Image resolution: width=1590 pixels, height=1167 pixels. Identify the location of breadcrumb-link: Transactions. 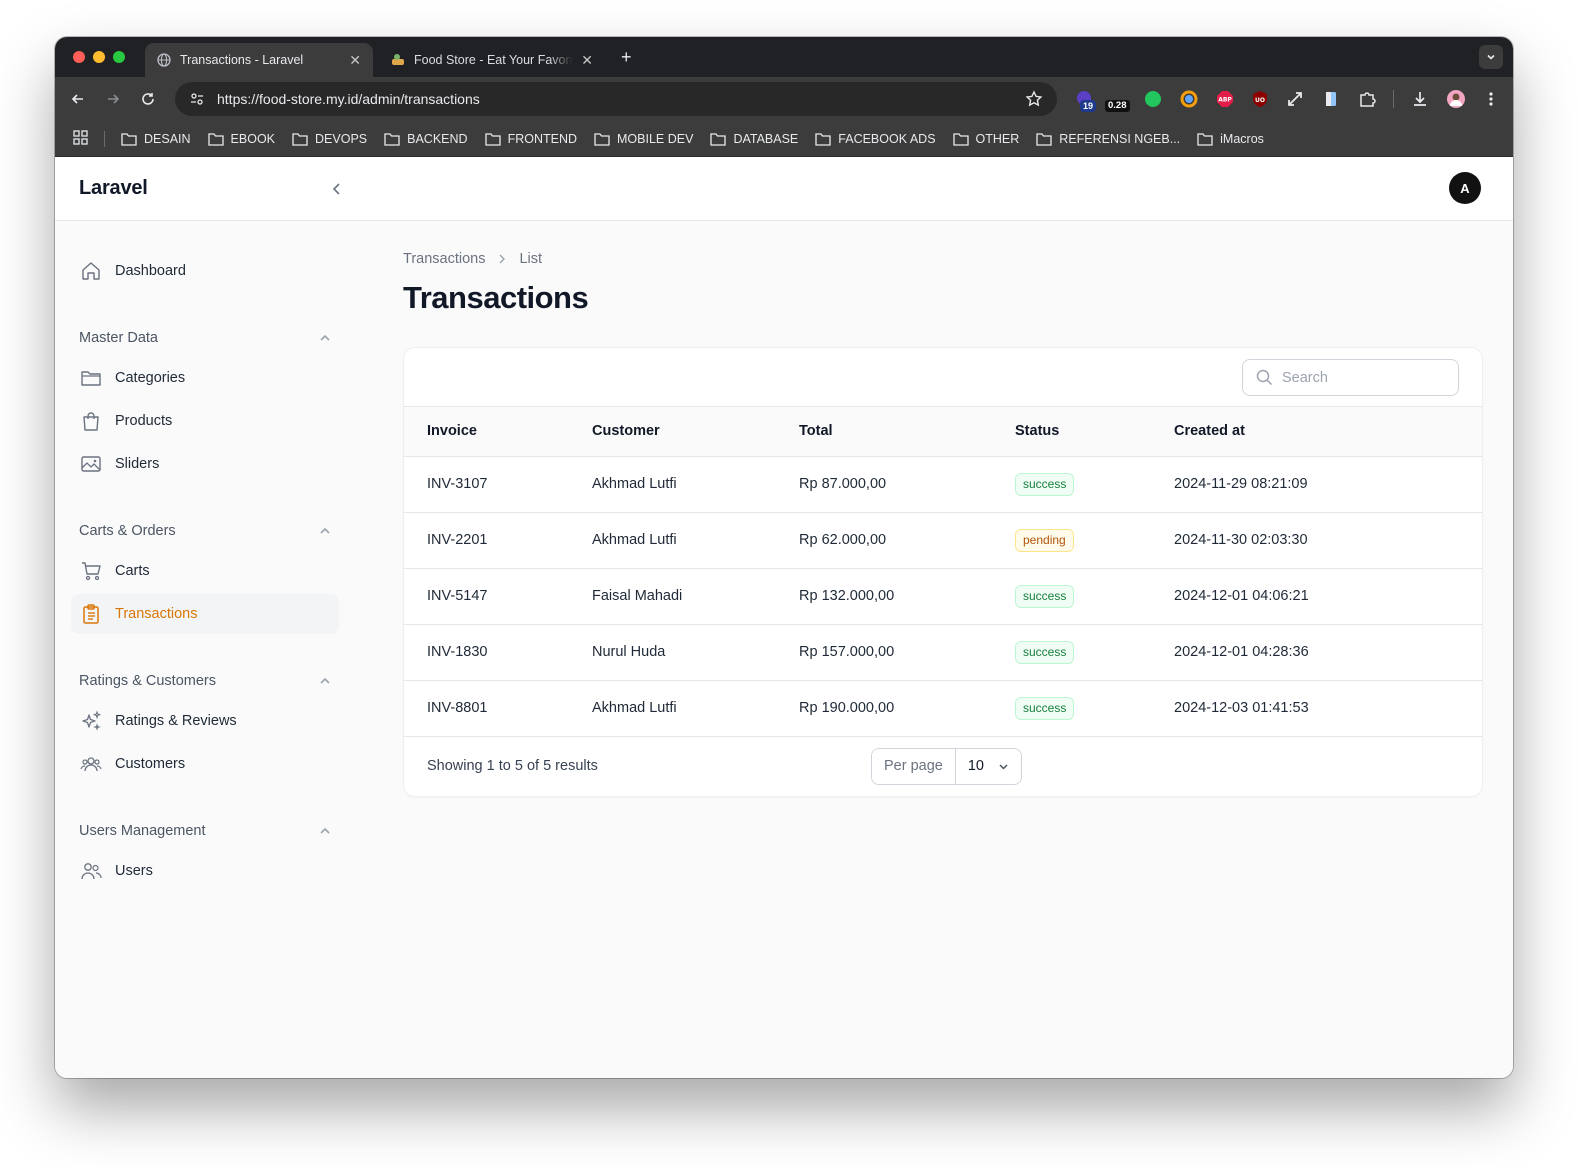
(444, 259).